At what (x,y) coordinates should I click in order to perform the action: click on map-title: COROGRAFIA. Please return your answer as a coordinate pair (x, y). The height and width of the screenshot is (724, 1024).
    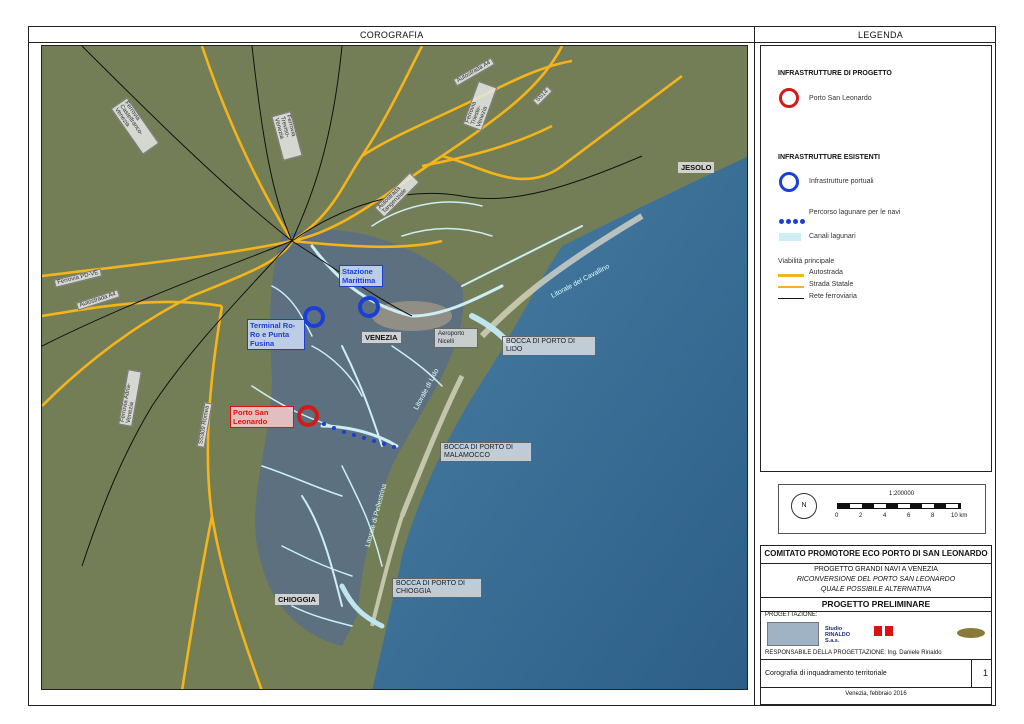
    Looking at the image, I should click on (392, 35).